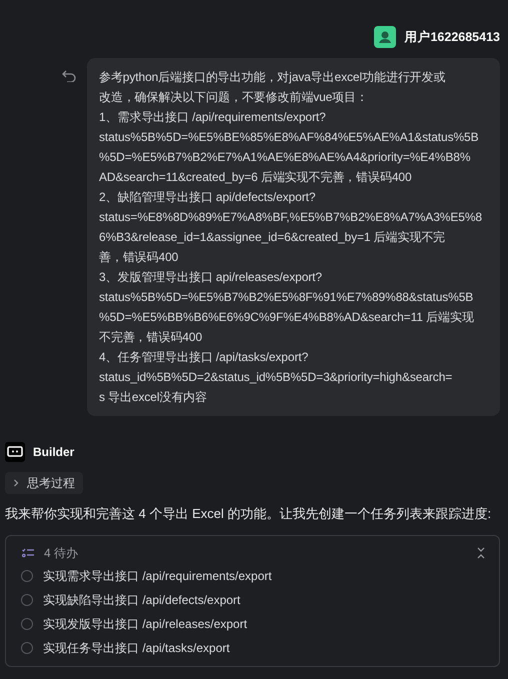 The height and width of the screenshot is (679, 508). Describe the element at coordinates (145, 624) in the screenshot. I see `todo-item: 实现发版导出接口 /api/releases/export` at that location.